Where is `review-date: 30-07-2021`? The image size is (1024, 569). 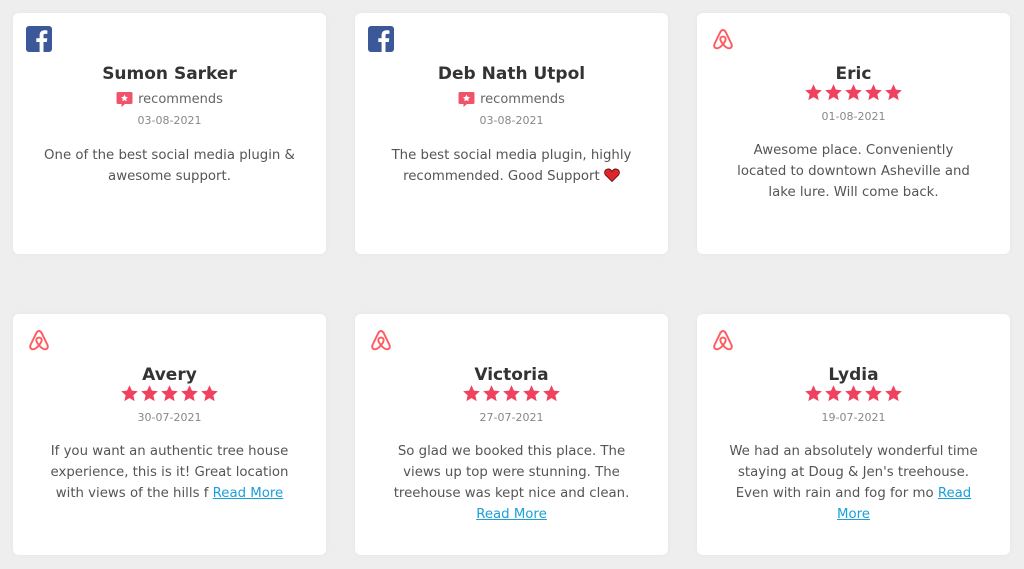
review-date: 30-07-2021 is located at coordinates (169, 417).